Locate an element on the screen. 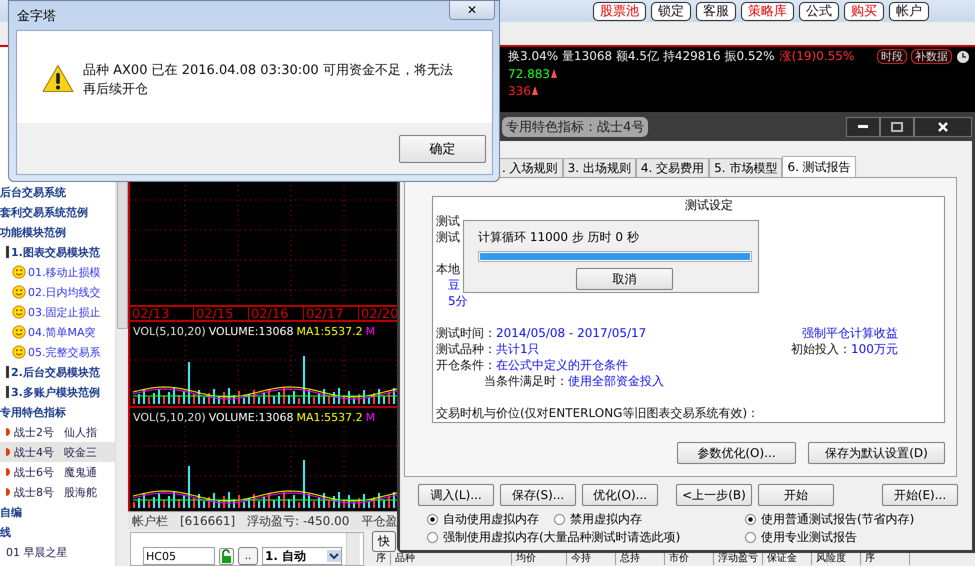 The height and width of the screenshot is (566, 975). tree-item: 01.移动止损模 is located at coordinates (57, 272).